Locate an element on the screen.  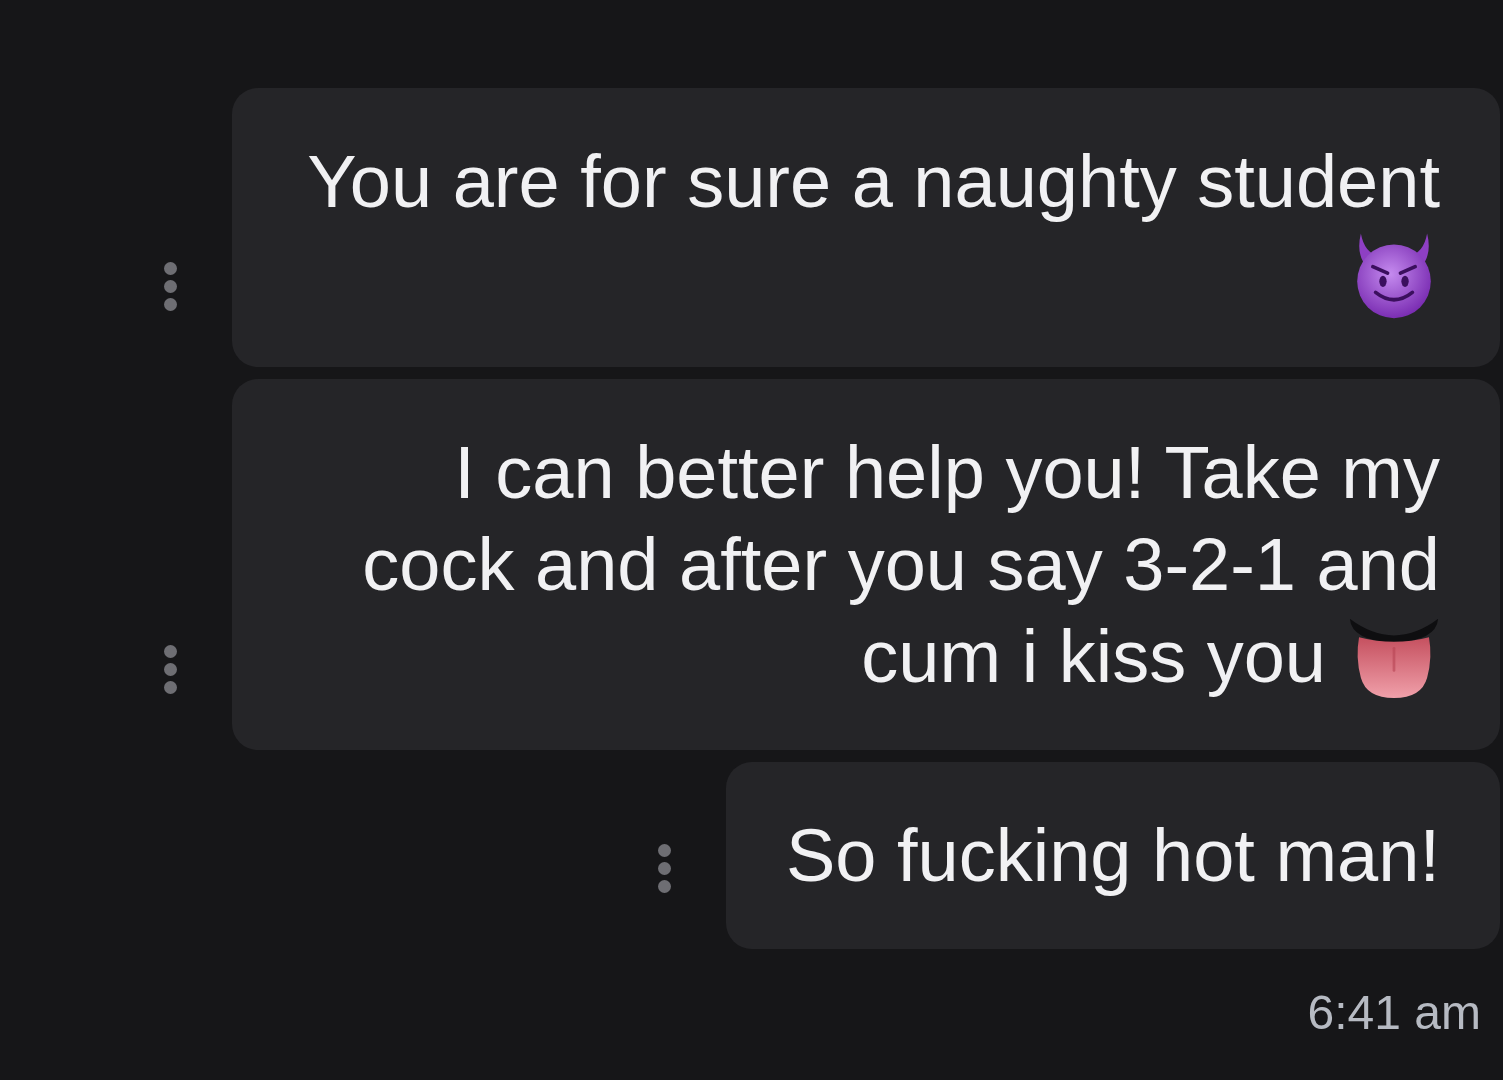
message-text: I can better help you! Take my is located at coordinates (947, 473).